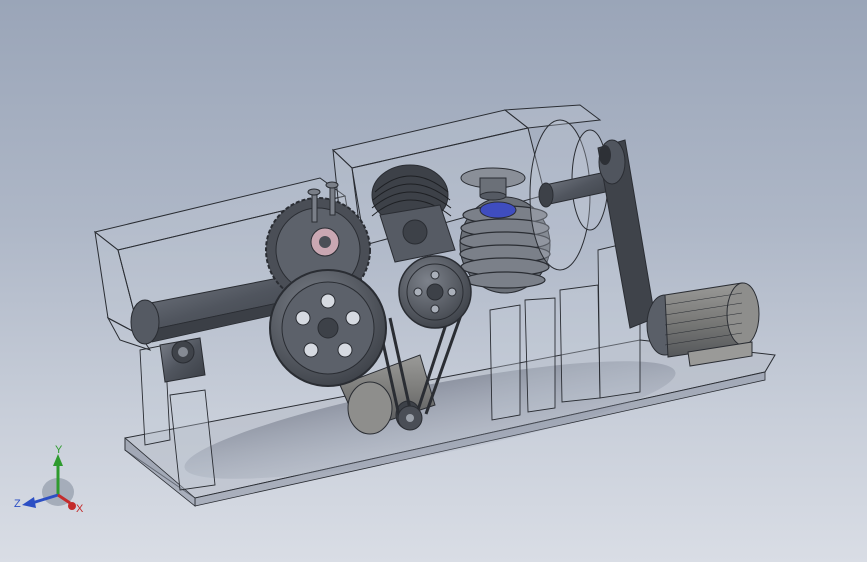 Image resolution: width=867 pixels, height=562 pixels. What do you see at coordinates (413, 213) in the screenshot?
I see `finned-drum-upper` at bounding box center [413, 213].